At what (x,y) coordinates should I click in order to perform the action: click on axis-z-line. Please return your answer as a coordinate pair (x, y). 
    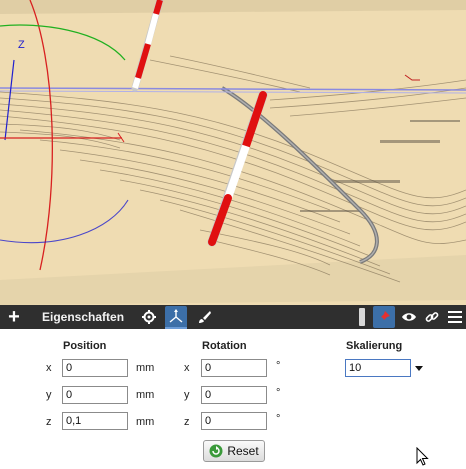
    Looking at the image, I should click on (9, 100).